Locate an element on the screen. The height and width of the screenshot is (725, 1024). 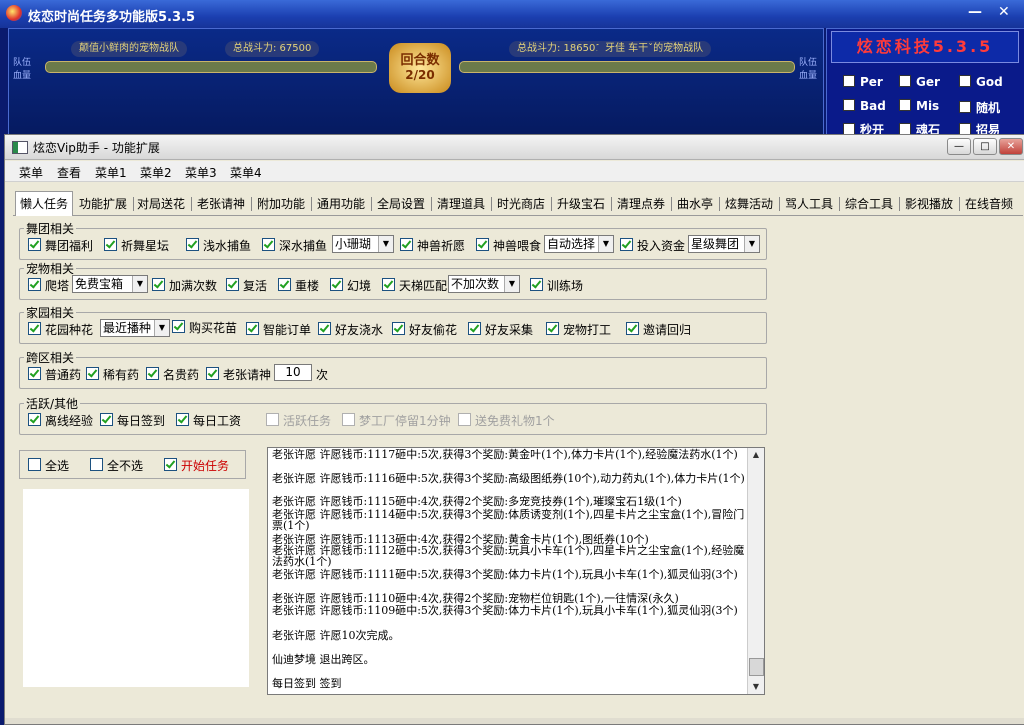
chk-revive: 复活 is located at coordinates (246, 285).